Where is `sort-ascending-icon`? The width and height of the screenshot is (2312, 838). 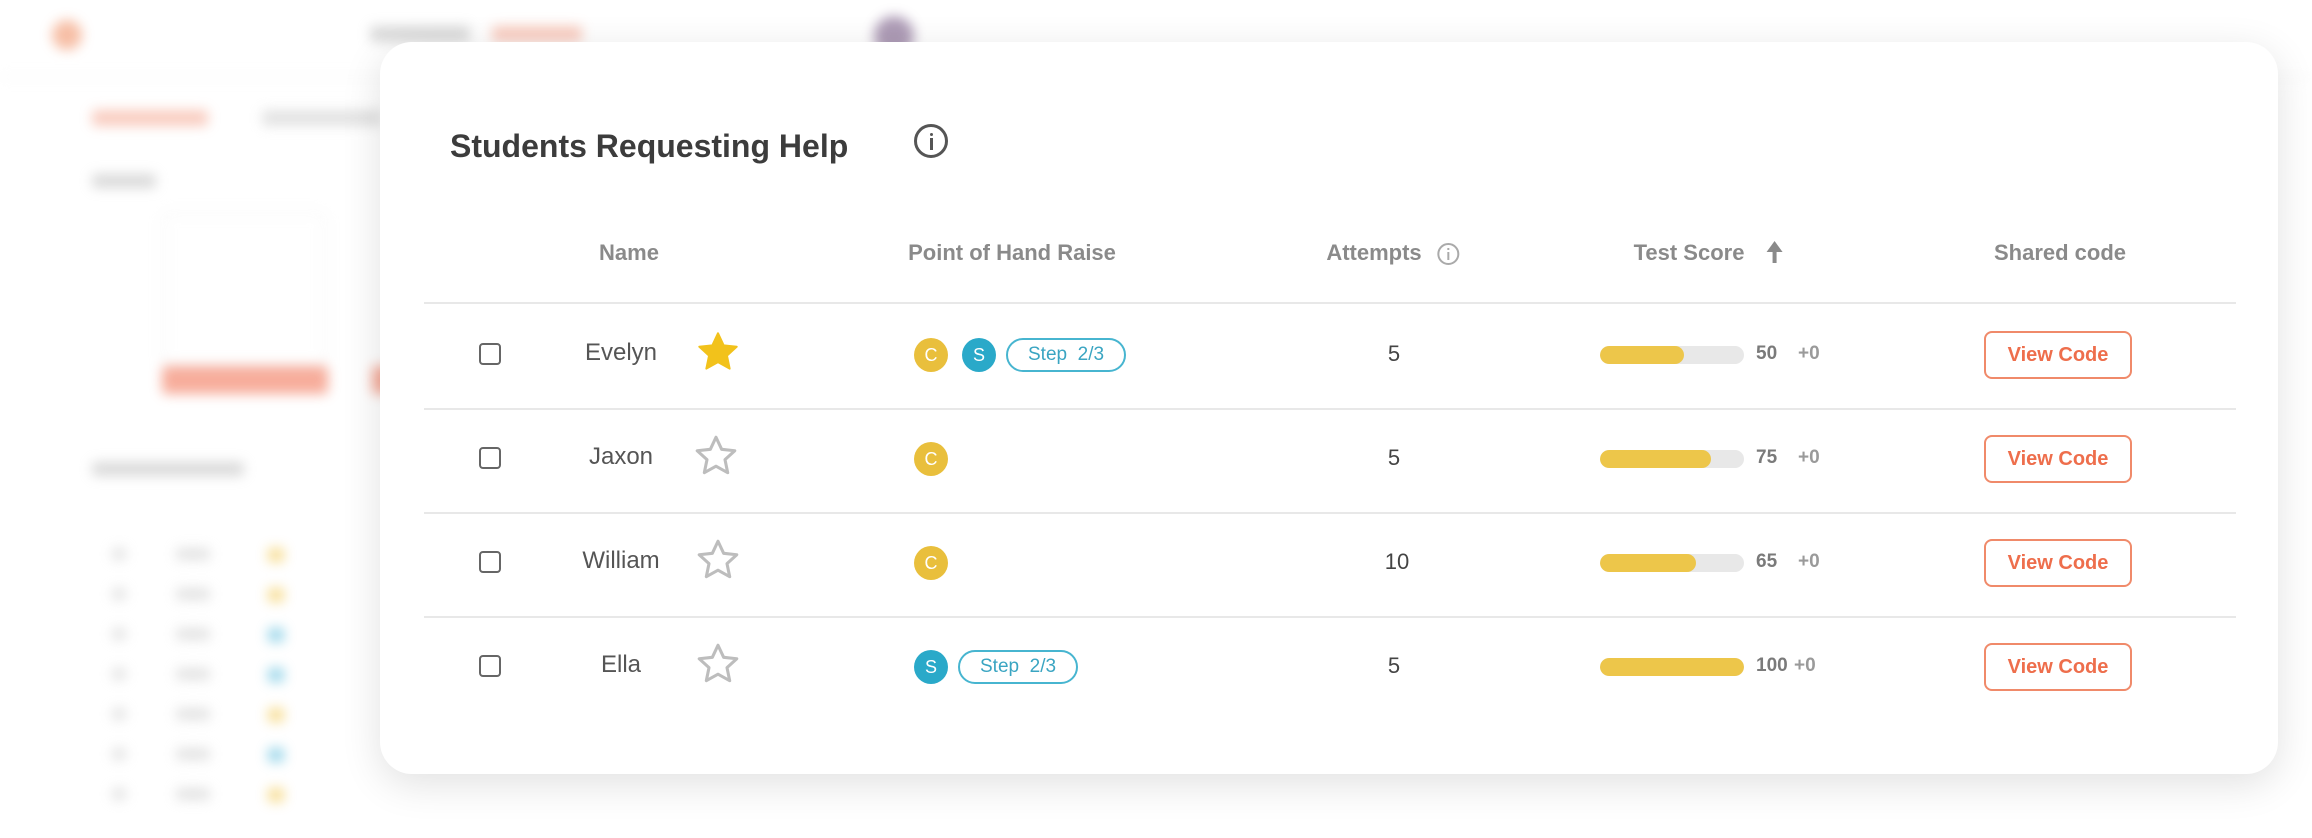 sort-ascending-icon is located at coordinates (1774, 254).